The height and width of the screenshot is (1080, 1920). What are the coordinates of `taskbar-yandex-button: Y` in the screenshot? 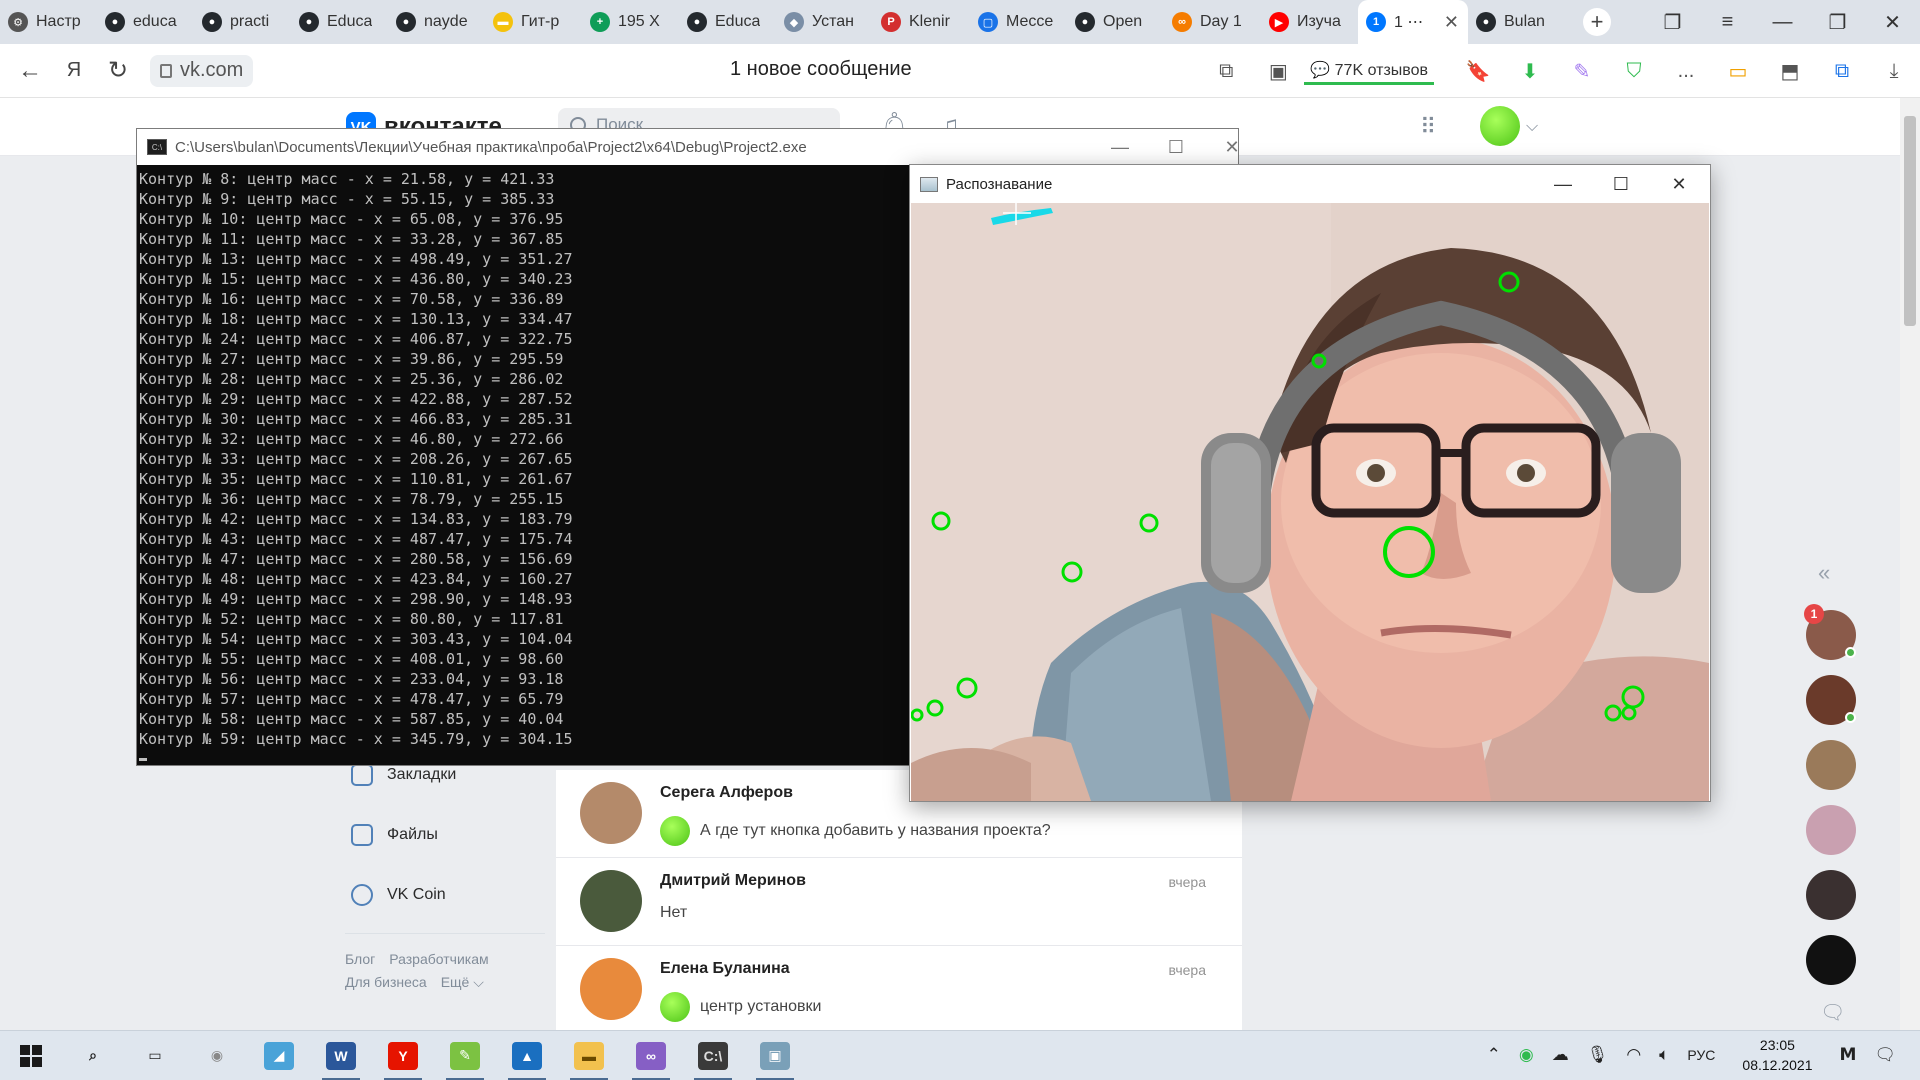 It's located at (403, 1055).